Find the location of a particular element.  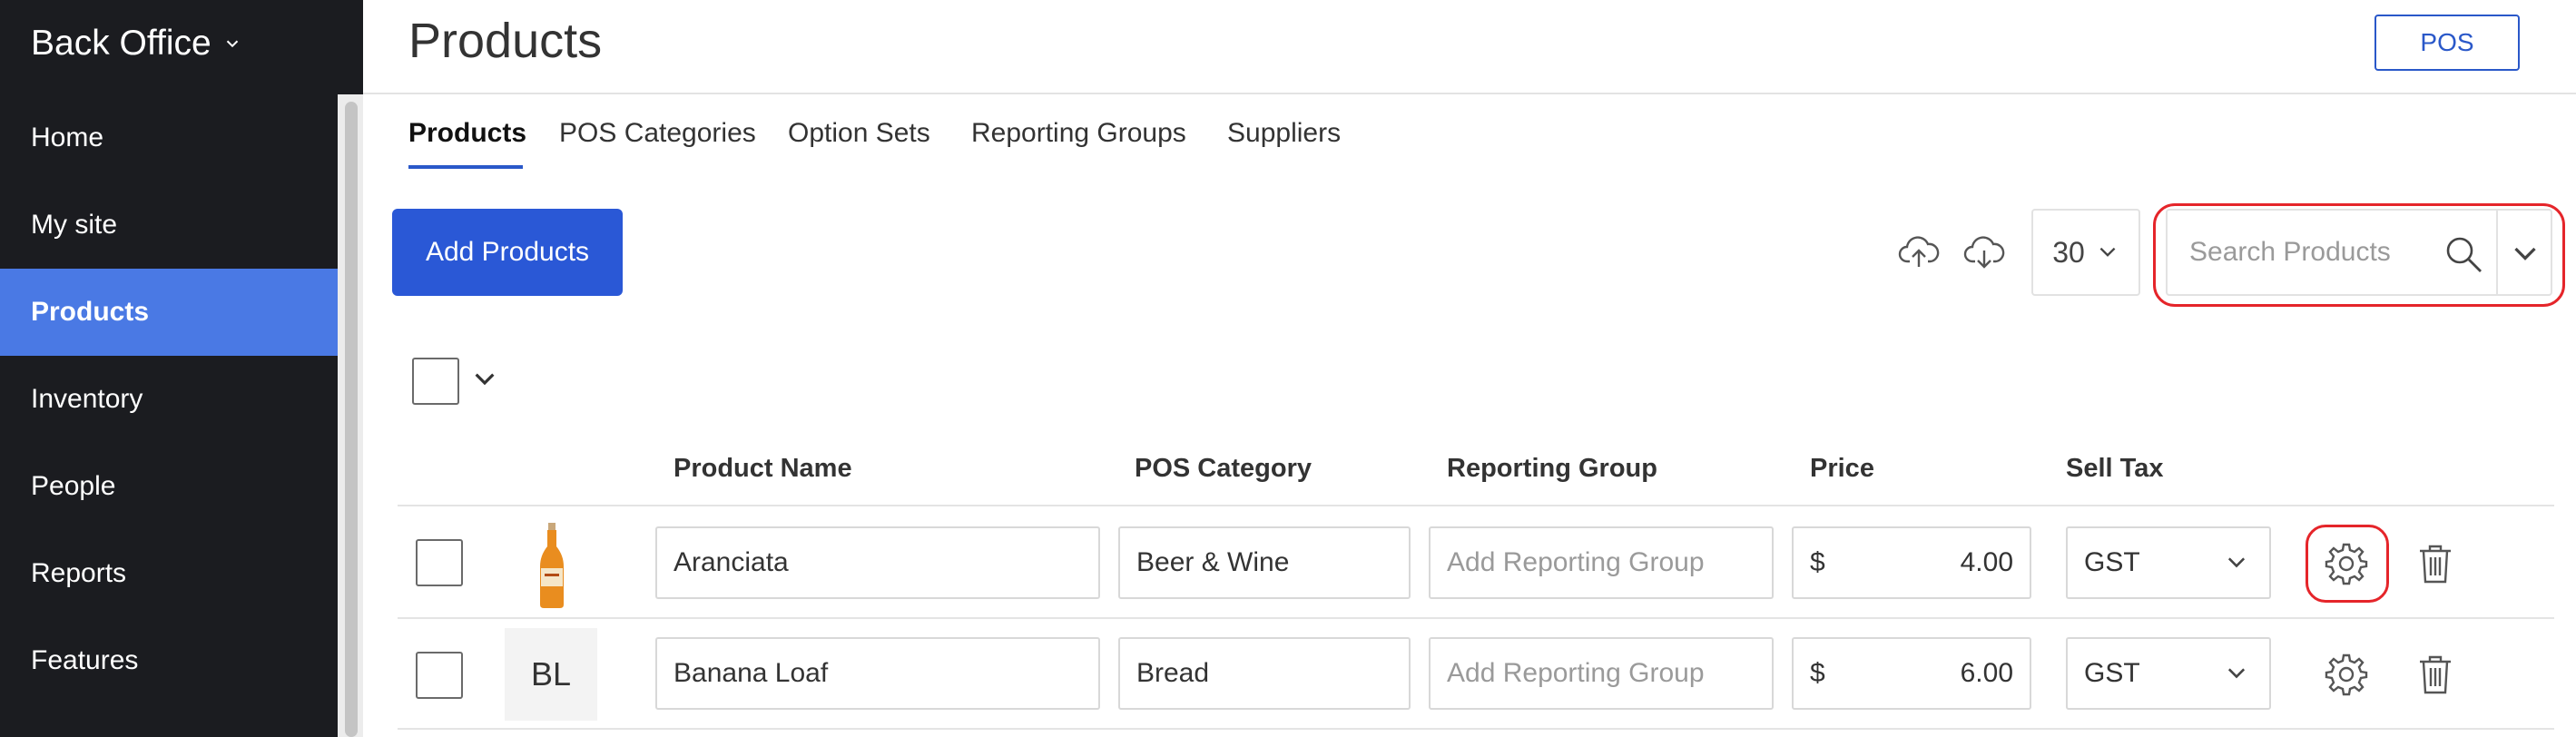

sidebar-item-reports: Reports is located at coordinates (169, 574).